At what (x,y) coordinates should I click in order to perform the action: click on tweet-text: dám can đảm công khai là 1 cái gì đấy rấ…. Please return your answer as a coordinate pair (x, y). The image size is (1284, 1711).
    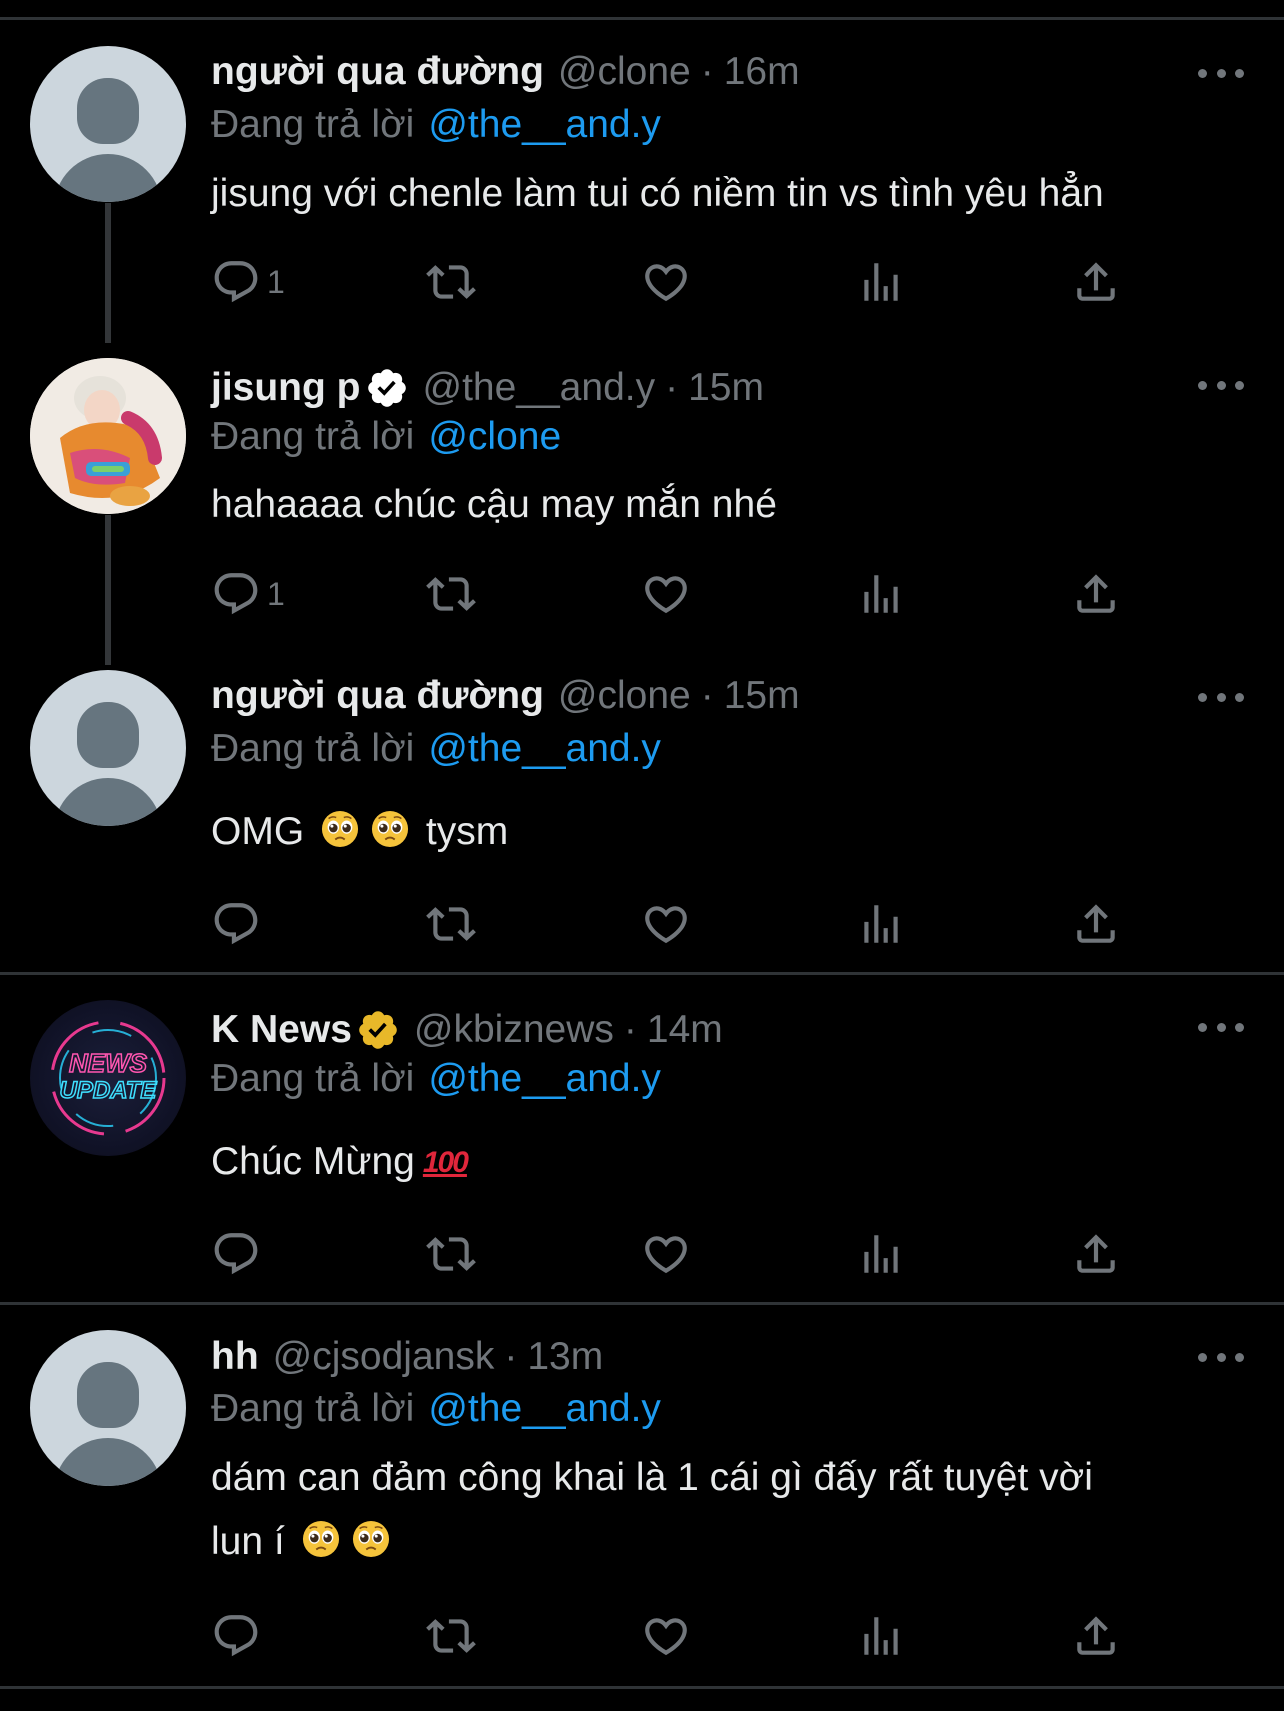
    Looking at the image, I should click on (721, 1510).